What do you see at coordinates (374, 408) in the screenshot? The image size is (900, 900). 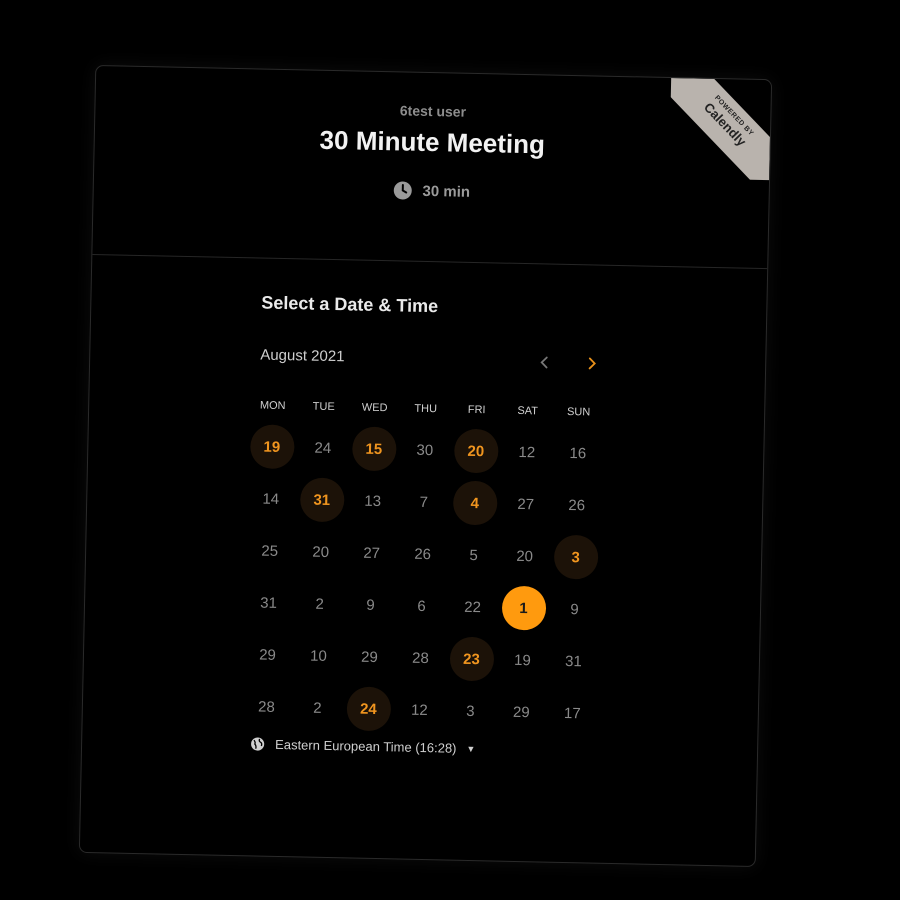 I see `weekday-label: WED` at bounding box center [374, 408].